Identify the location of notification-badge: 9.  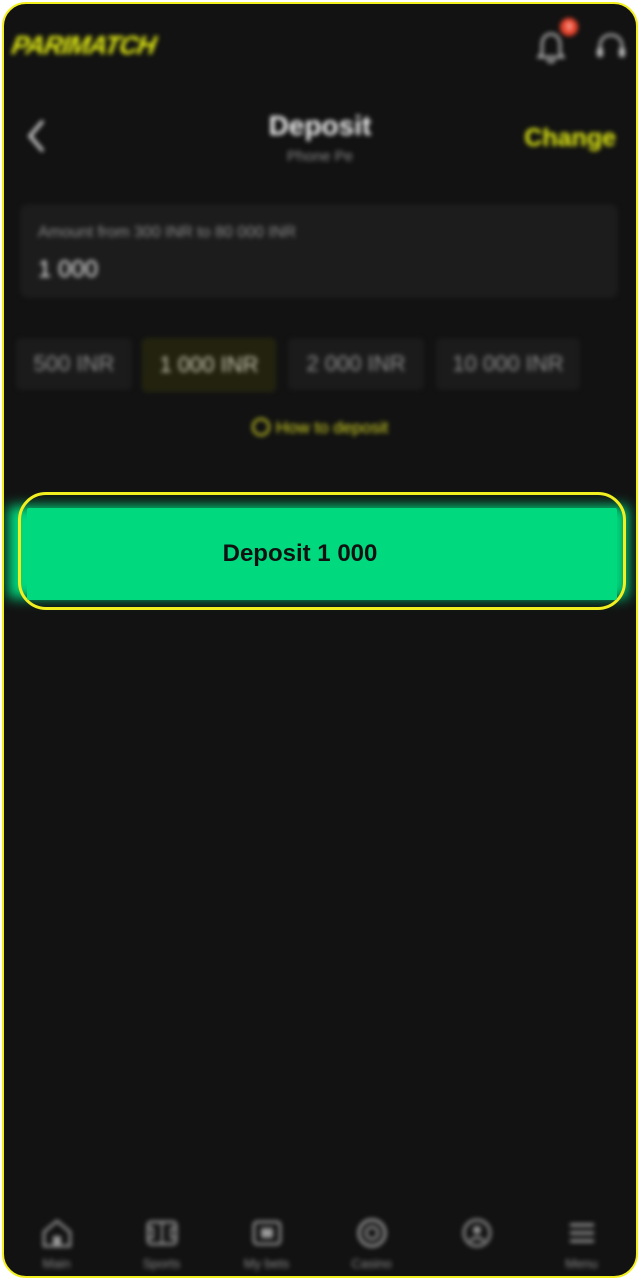
(569, 27).